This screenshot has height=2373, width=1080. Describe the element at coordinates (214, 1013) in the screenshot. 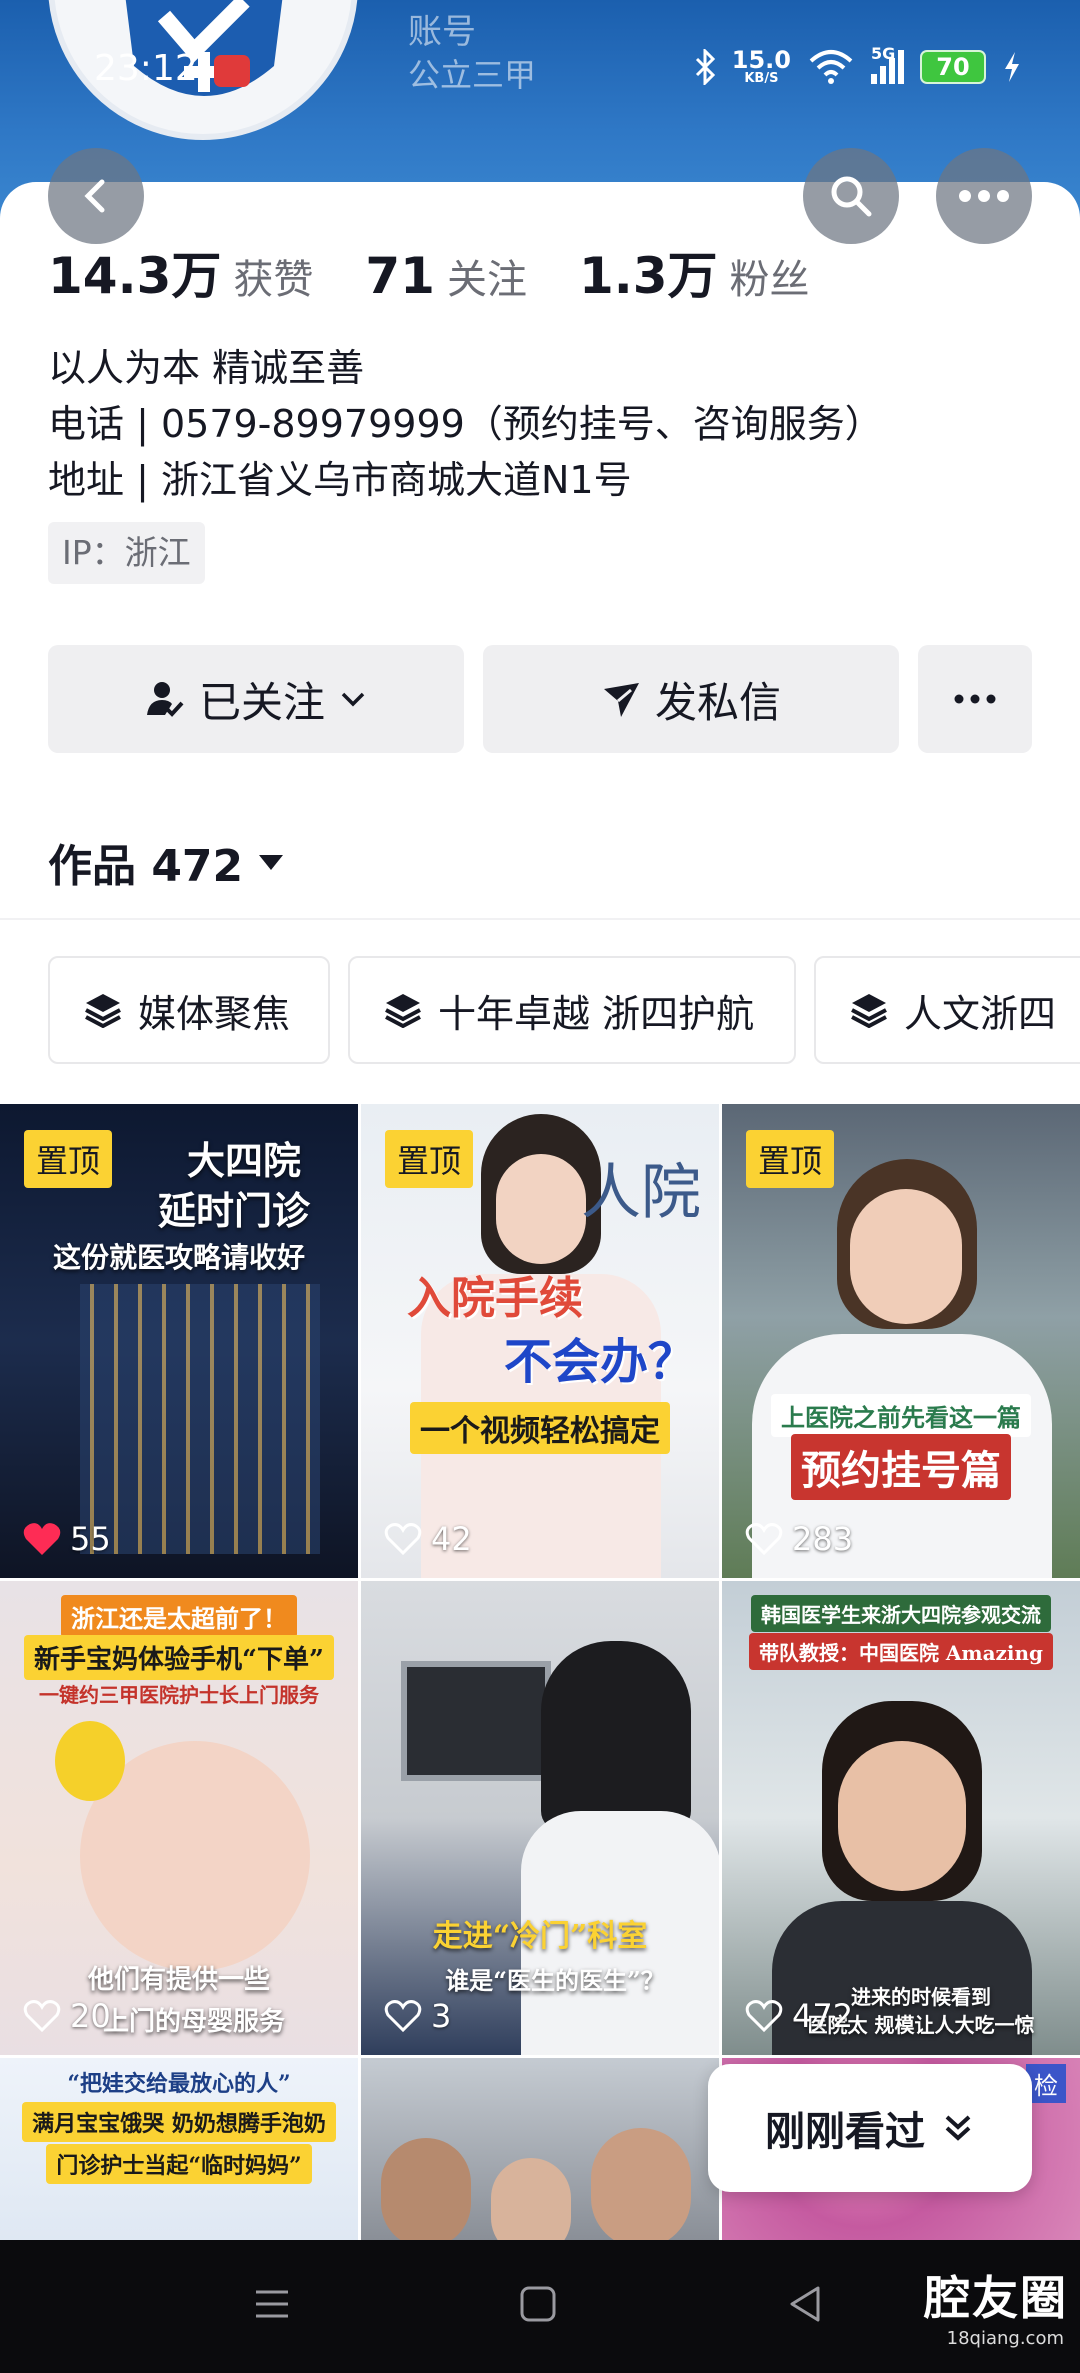

I see `collection-chip-label: 媒体聚焦` at that location.